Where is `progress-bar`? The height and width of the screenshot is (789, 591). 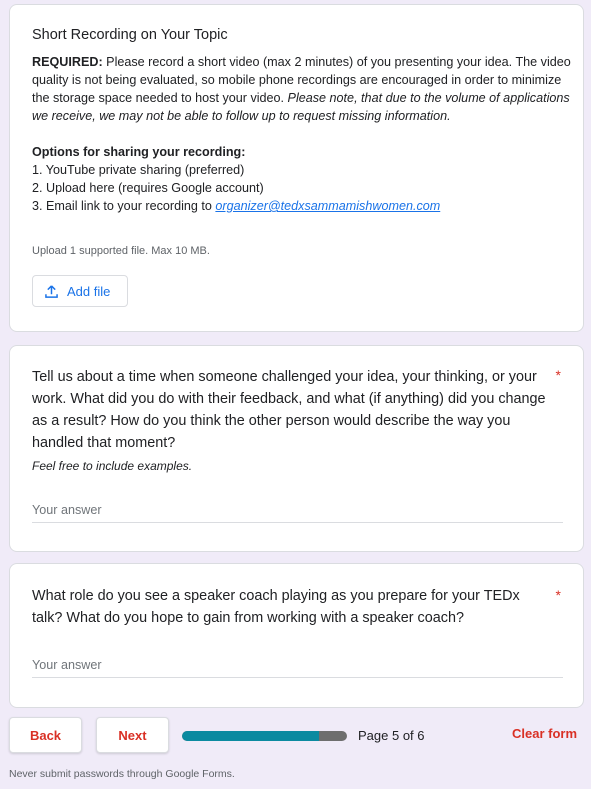
progress-bar is located at coordinates (264, 736).